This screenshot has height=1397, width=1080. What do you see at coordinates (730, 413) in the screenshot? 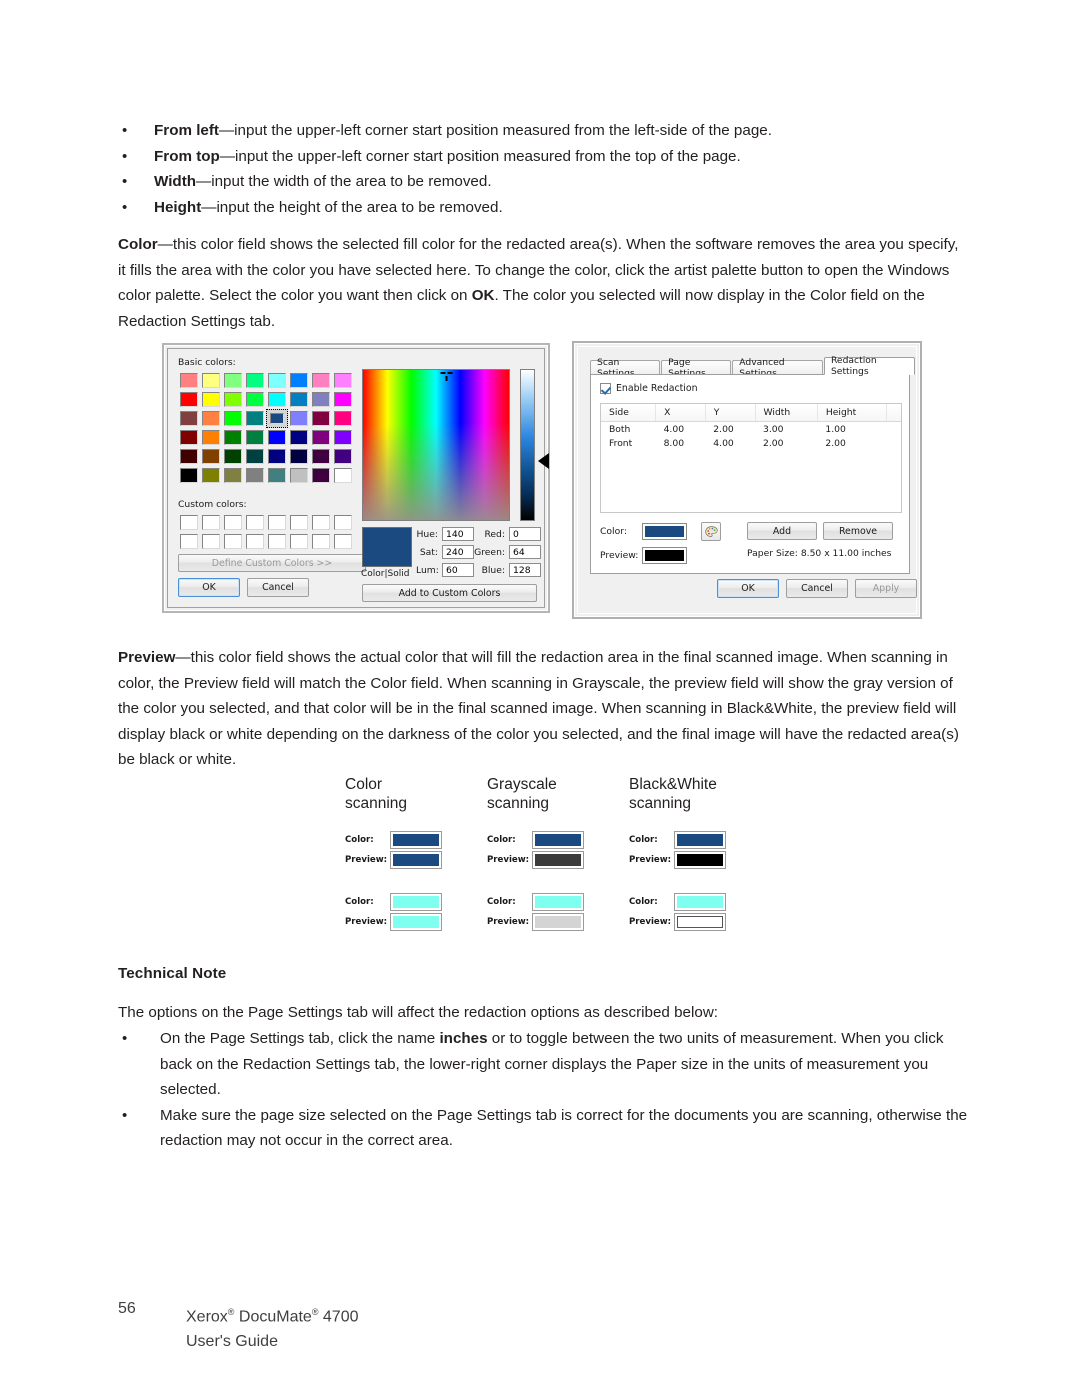
I see `table-column-header: Y` at bounding box center [730, 413].